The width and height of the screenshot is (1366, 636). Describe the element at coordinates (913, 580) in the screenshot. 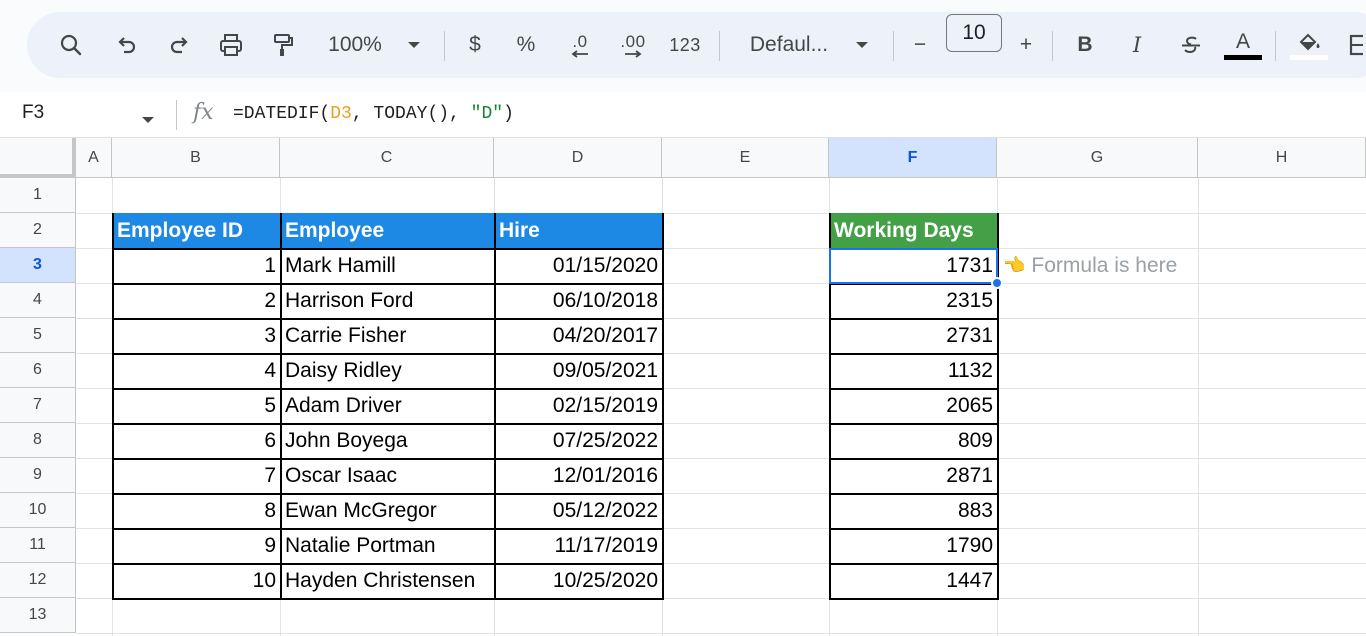

I see `cell-working-days: 1447` at that location.